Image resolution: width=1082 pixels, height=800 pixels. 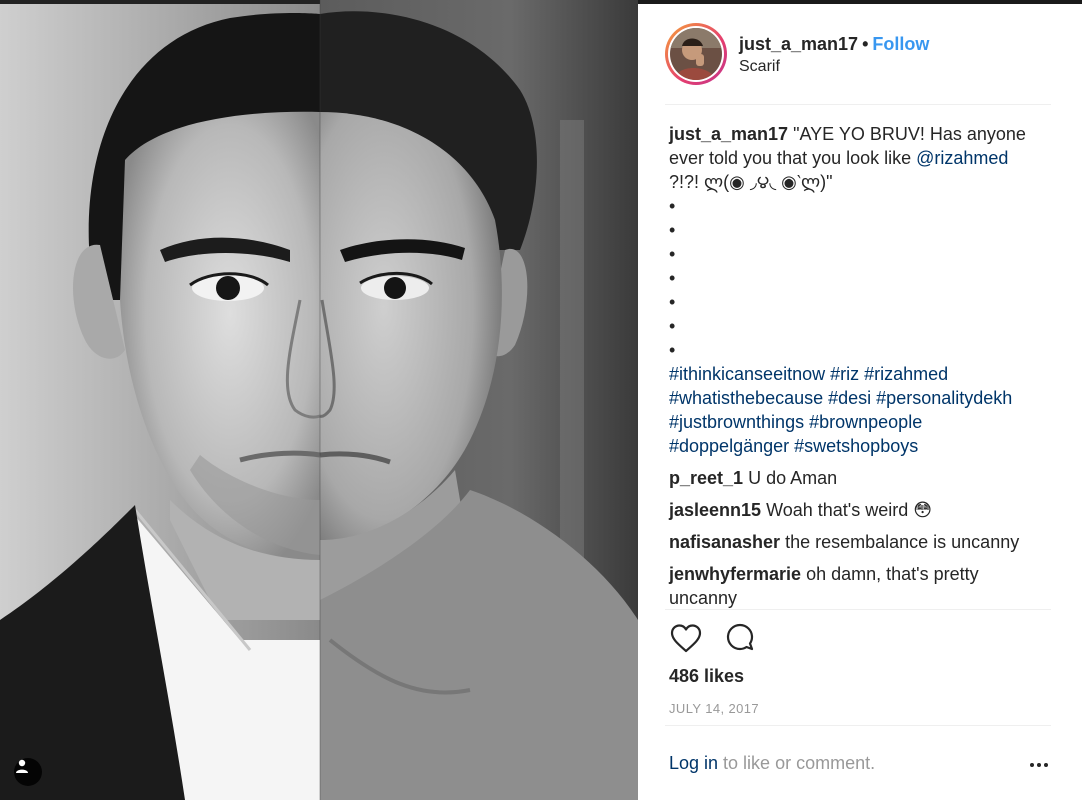 I want to click on comment-text: the resembalance is uncanny, so click(x=902, y=542).